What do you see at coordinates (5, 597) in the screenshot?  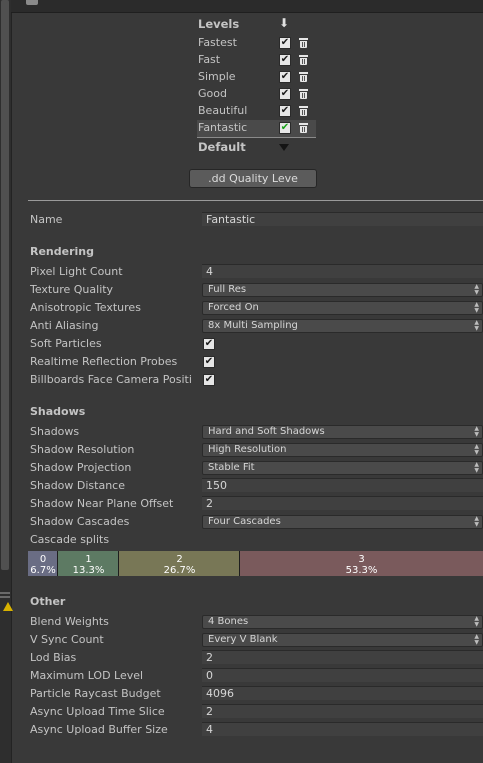 I see `gutter-menu-icon-line` at bounding box center [5, 597].